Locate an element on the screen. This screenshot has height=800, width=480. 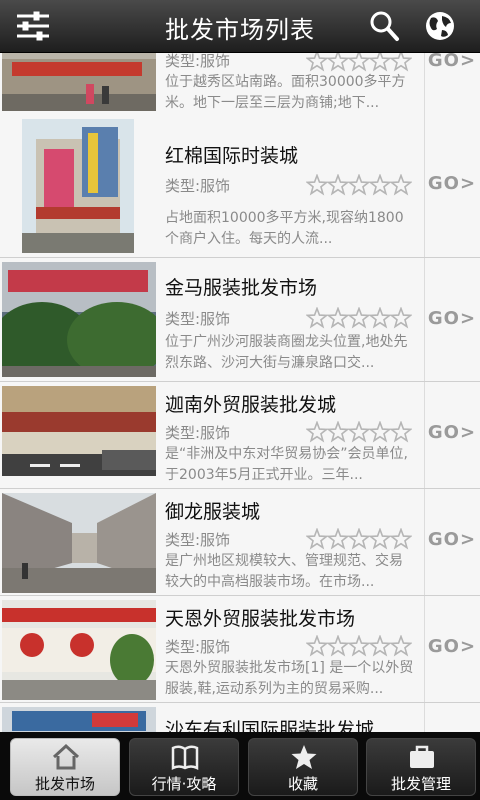
search-icon is located at coordinates (384, 26).